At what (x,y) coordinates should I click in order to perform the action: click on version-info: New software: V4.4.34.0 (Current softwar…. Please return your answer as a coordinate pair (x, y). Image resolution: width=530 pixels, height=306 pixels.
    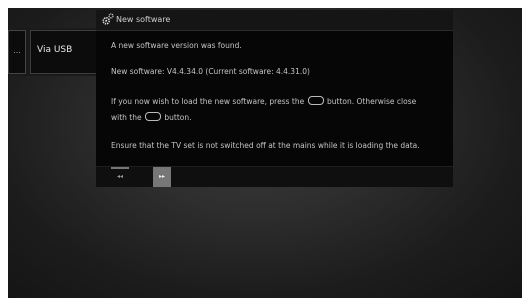
    Looking at the image, I should click on (210, 71).